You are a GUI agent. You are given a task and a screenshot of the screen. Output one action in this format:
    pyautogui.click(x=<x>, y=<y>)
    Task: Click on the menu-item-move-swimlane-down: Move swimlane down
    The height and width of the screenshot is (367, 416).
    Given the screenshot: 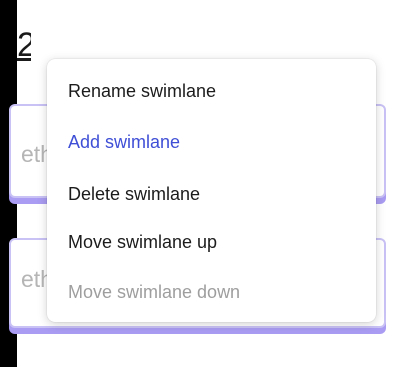 What is the action you would take?
    pyautogui.click(x=154, y=292)
    